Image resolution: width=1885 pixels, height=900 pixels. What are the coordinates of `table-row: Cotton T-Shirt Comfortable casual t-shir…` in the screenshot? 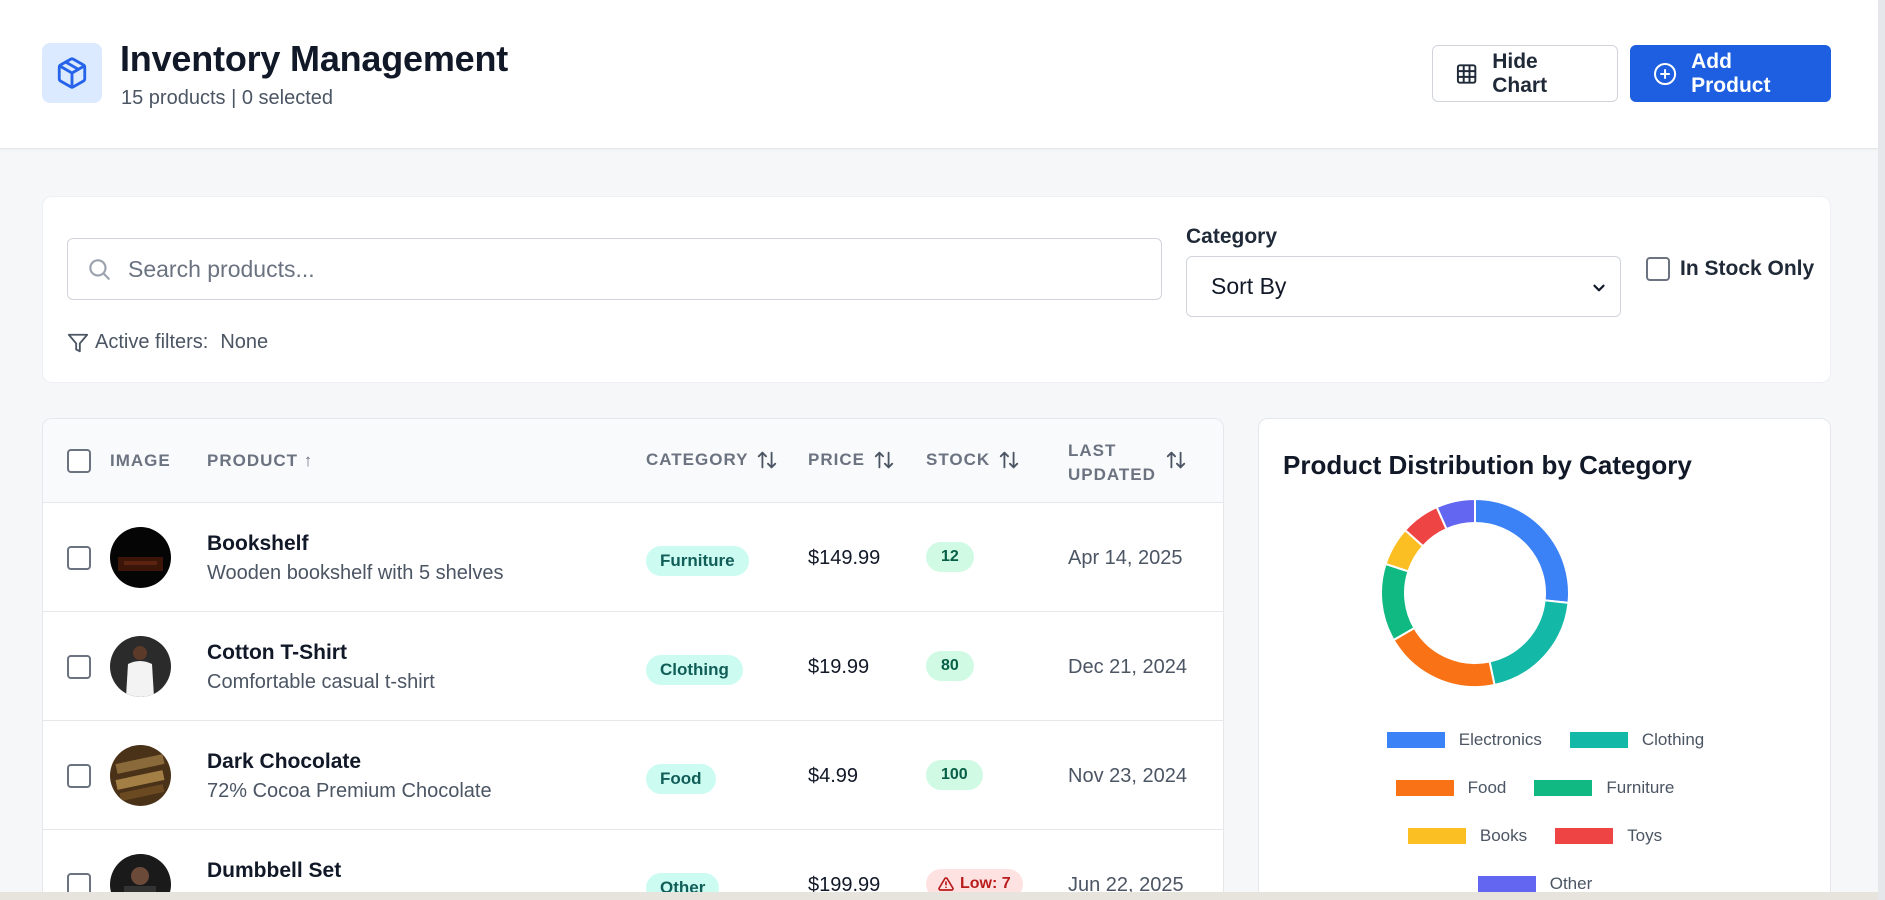 It's located at (633, 666).